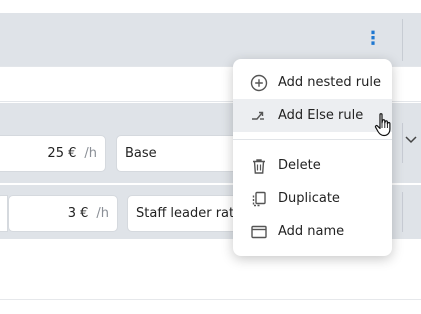 Image resolution: width=421 pixels, height=314 pixels. I want to click on rate-name: Staff leader rate, so click(189, 213).